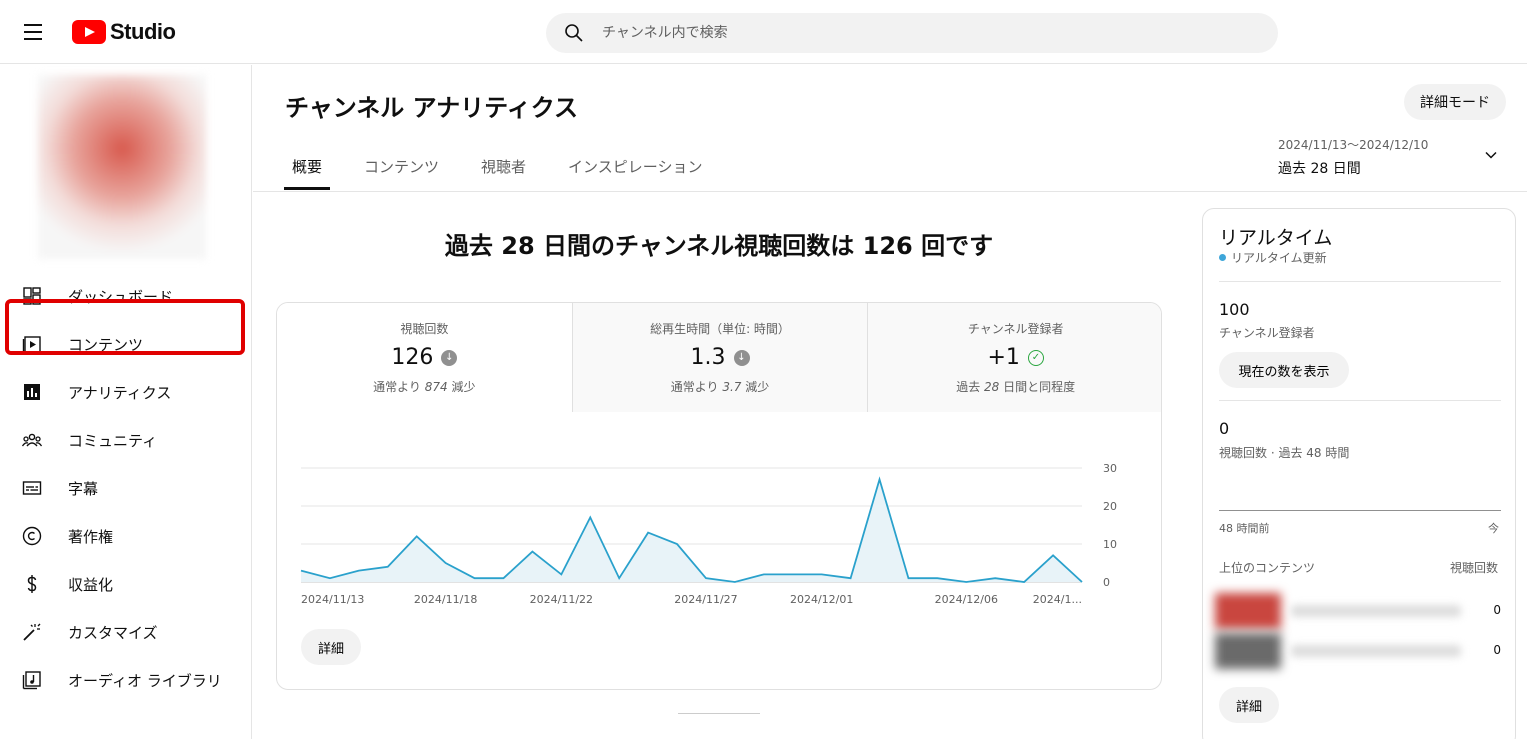 The width and height of the screenshot is (1527, 739). I want to click on tab-audience: 視聴者, so click(503, 166).